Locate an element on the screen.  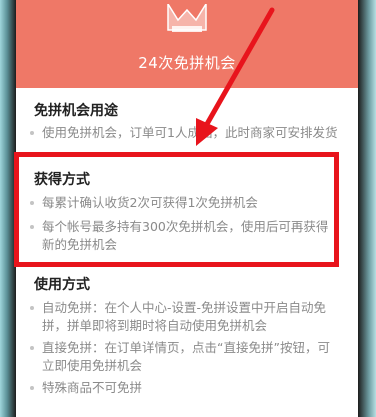
section-title-usage-method: 使用方式 is located at coordinates (62, 285).